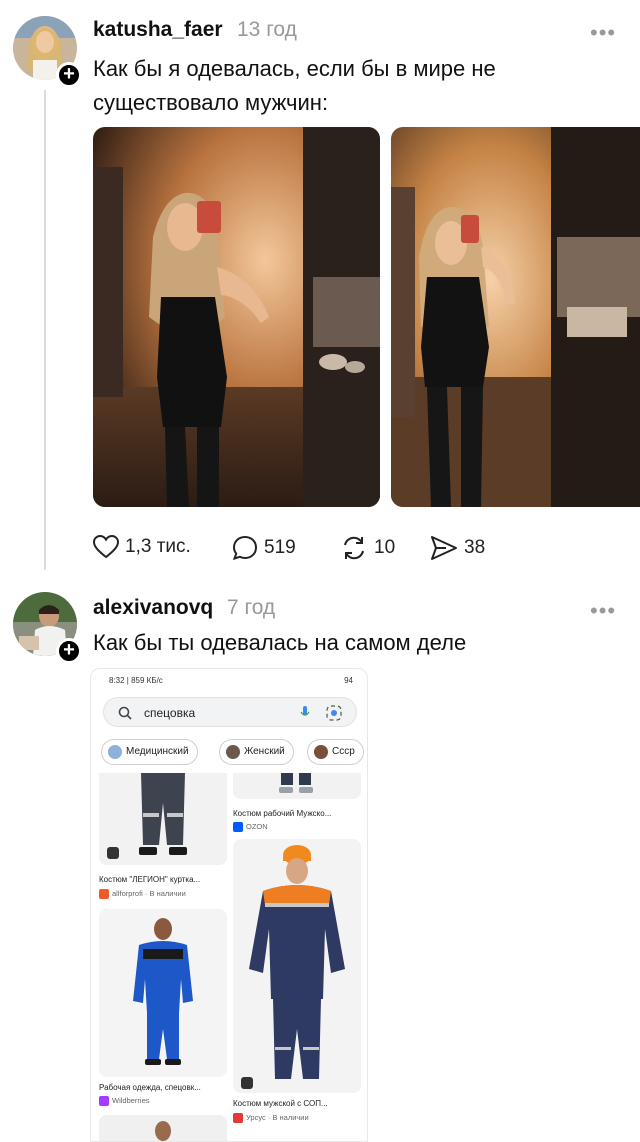  I want to click on ursus-logo-icon, so click(238, 1118).